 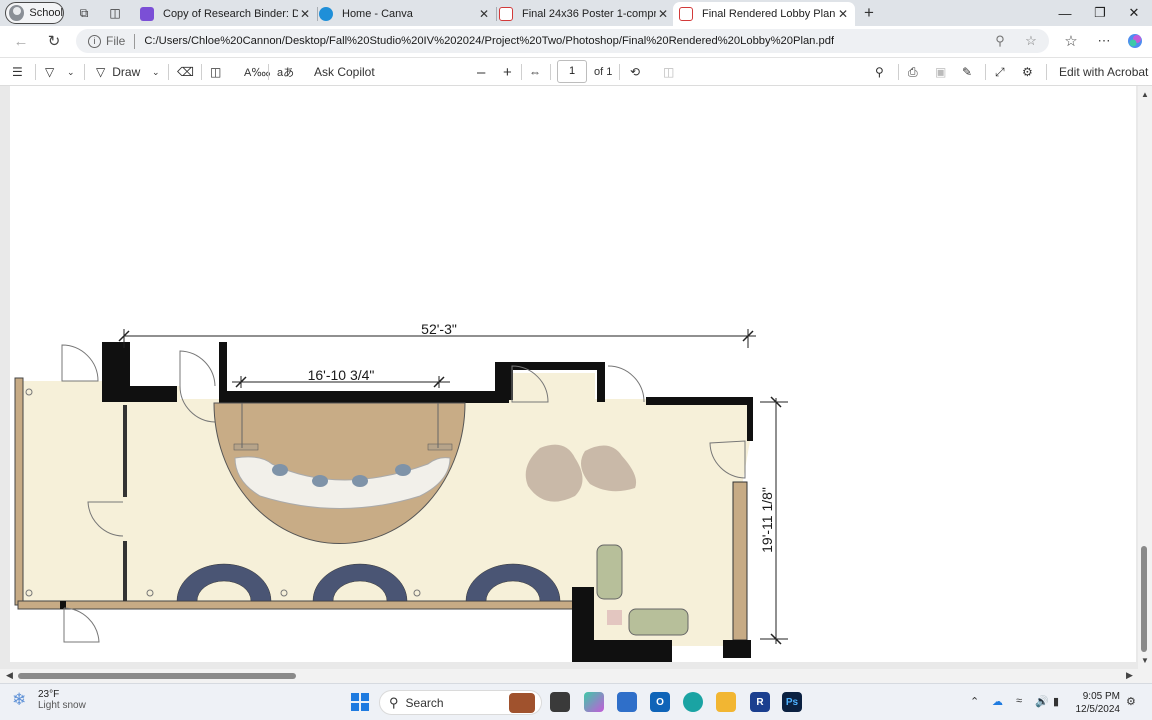 I want to click on tab-canva: Home - Canva ✕, so click(x=405, y=14).